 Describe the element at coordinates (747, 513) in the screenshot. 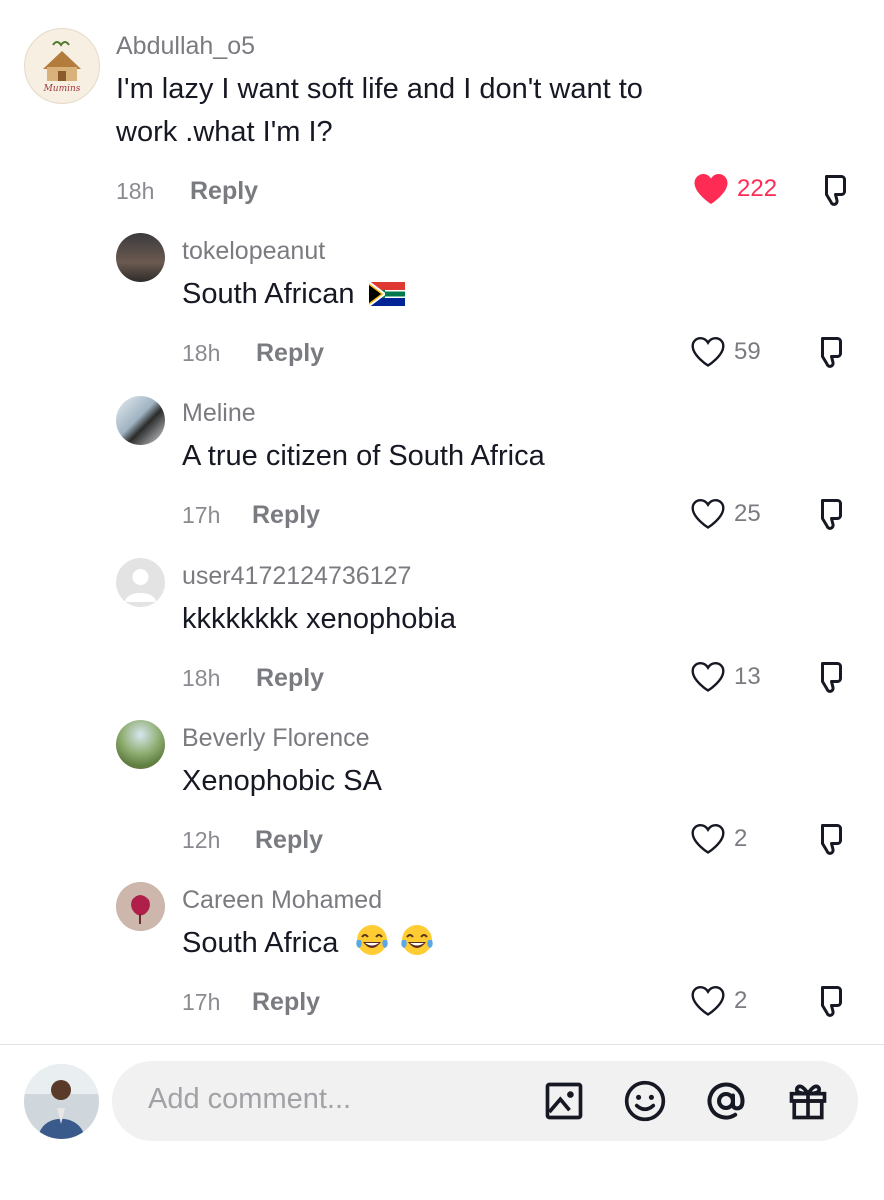

I see `like-count: 25` at that location.